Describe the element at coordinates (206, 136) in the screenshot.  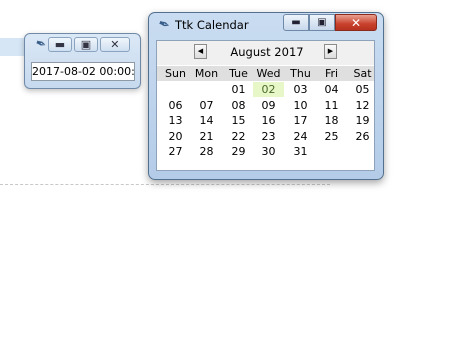
I see `day-cell-21: 21` at that location.